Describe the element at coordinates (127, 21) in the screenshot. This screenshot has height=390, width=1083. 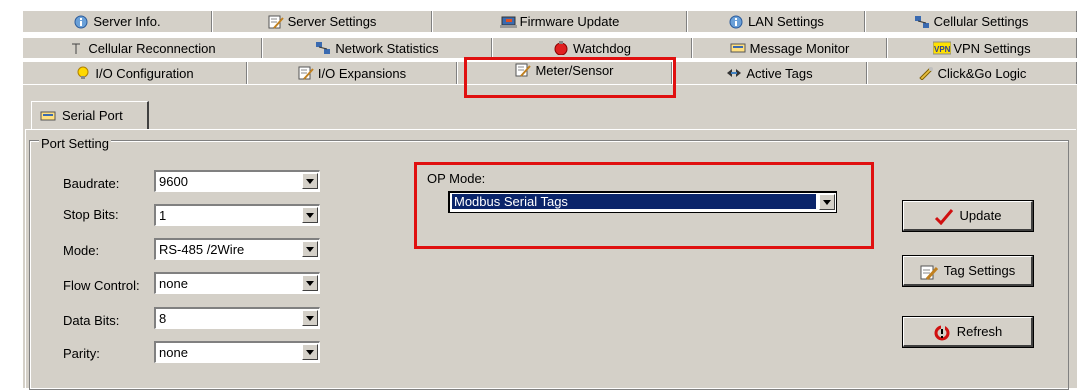
I see `tab-label: Server Info.` at that location.